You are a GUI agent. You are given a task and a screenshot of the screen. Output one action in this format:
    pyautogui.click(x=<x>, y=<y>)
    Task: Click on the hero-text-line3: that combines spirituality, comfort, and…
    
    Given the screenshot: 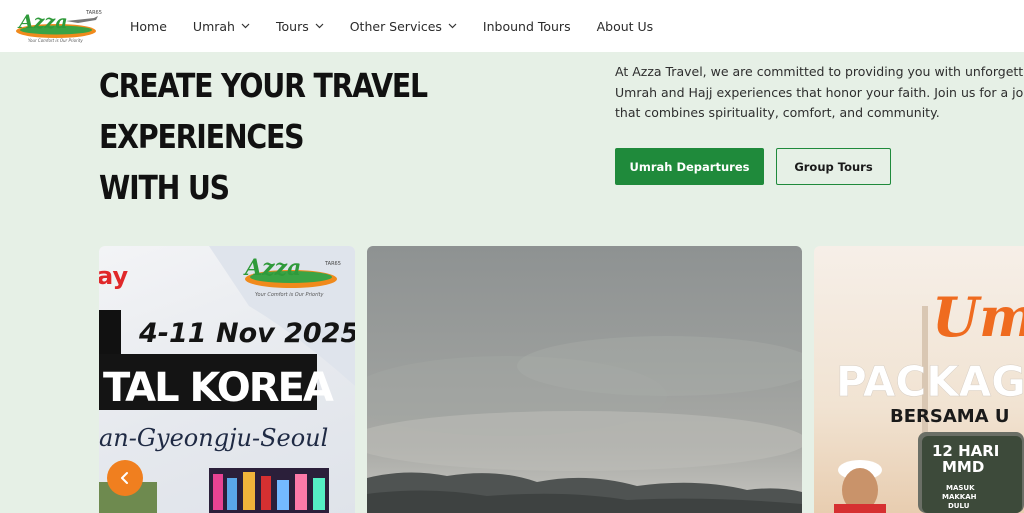 What is the action you would take?
    pyautogui.click(x=777, y=112)
    